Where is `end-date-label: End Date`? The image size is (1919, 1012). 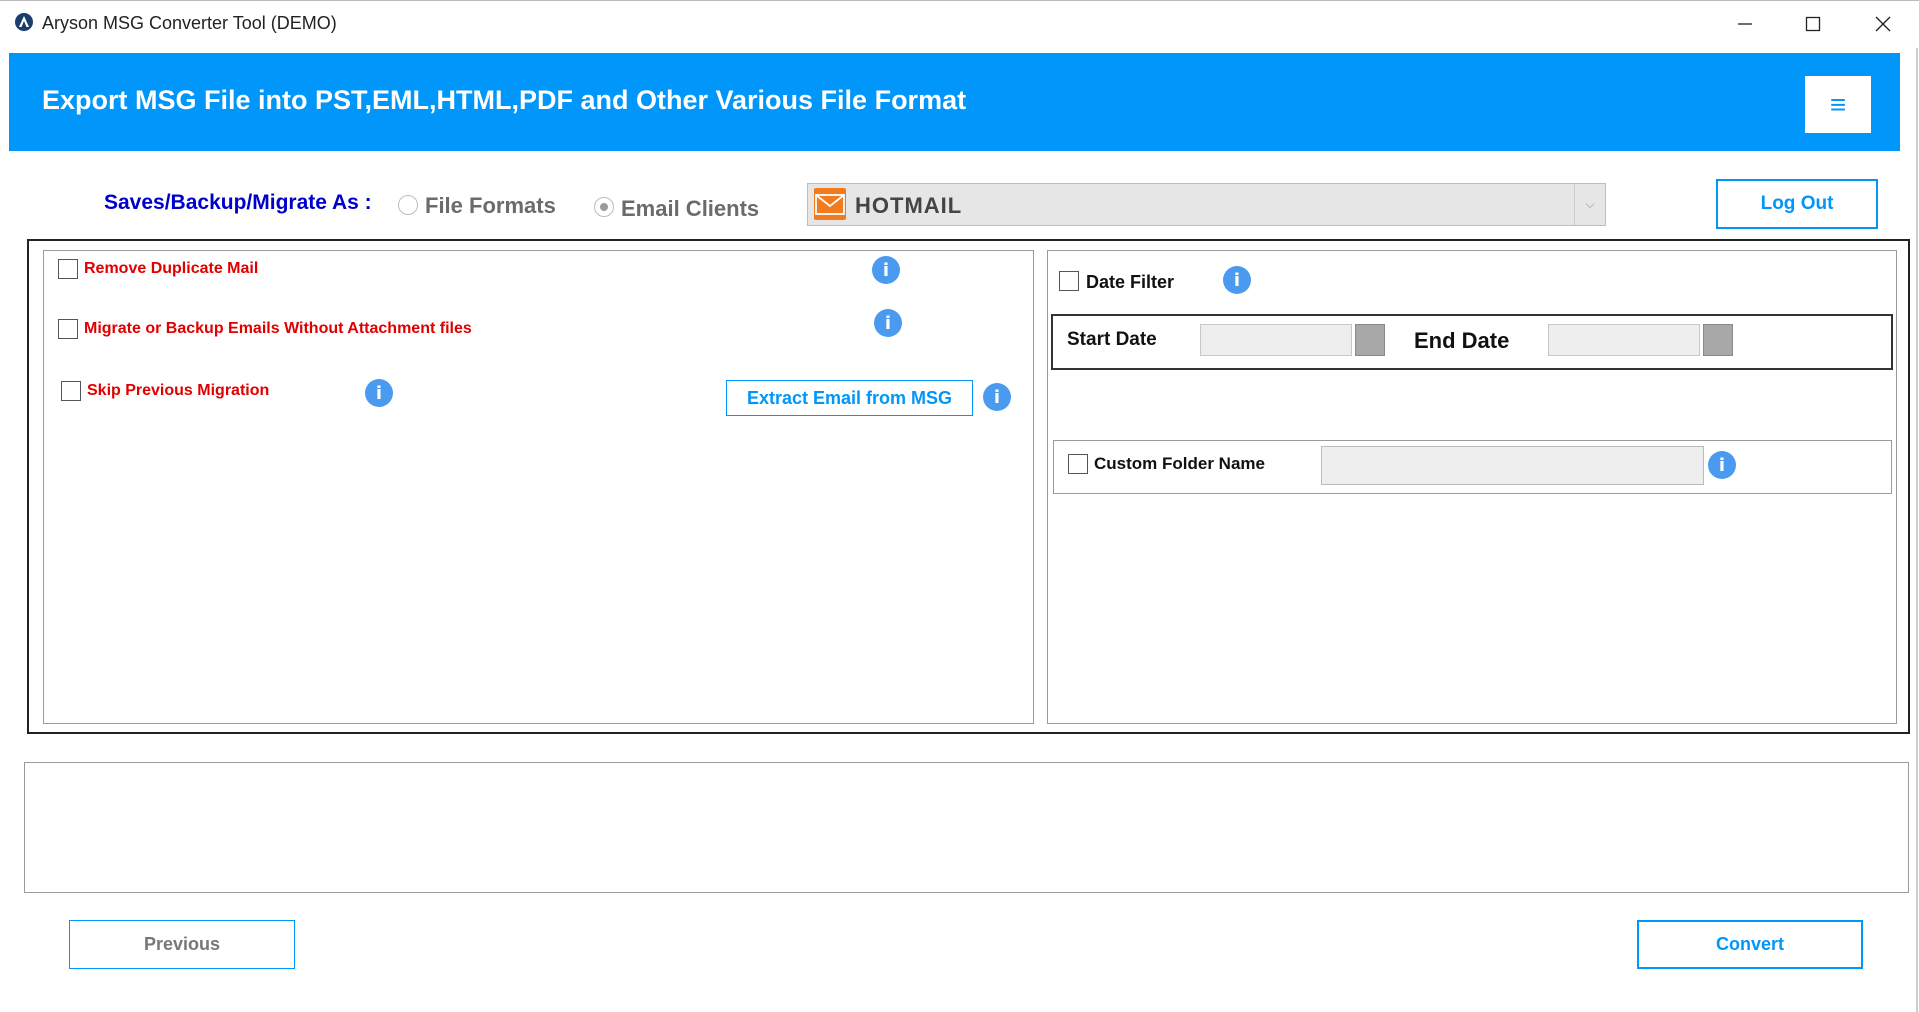
end-date-label: End Date is located at coordinates (1462, 340).